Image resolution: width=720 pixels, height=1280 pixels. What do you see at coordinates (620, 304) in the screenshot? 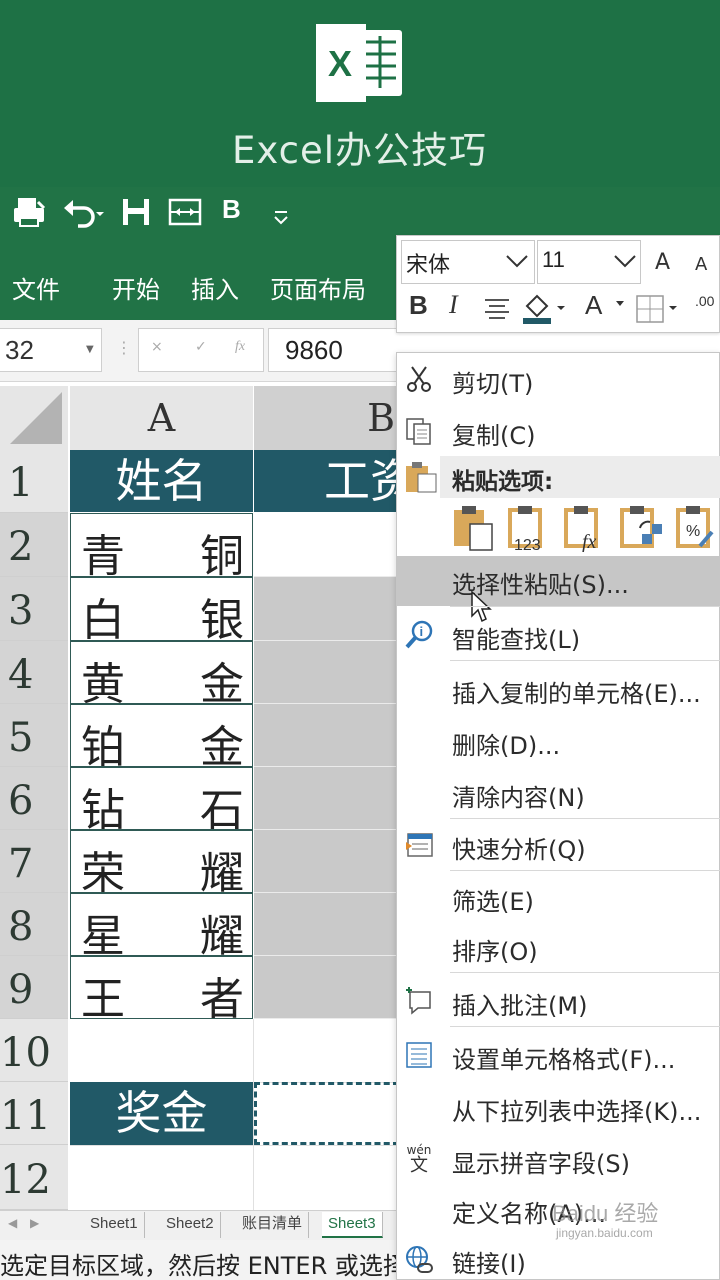
I see `caret-down-icon` at bounding box center [620, 304].